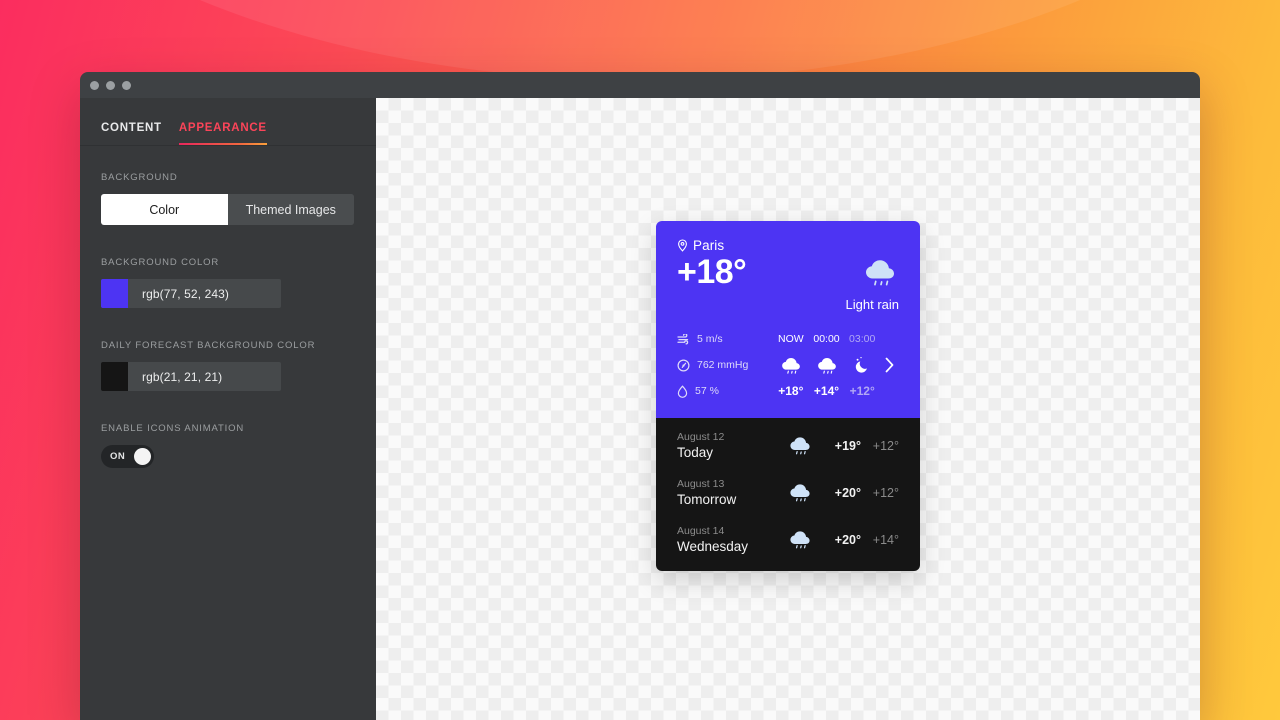 This screenshot has width=1280, height=720. What do you see at coordinates (683, 339) in the screenshot?
I see `wind-icon` at bounding box center [683, 339].